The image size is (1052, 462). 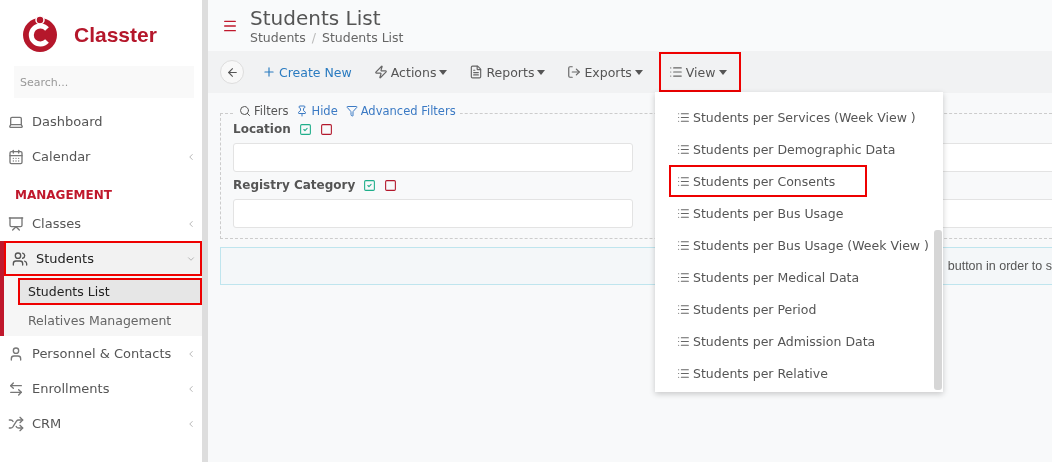 What do you see at coordinates (476, 72) in the screenshot?
I see `document-icon` at bounding box center [476, 72].